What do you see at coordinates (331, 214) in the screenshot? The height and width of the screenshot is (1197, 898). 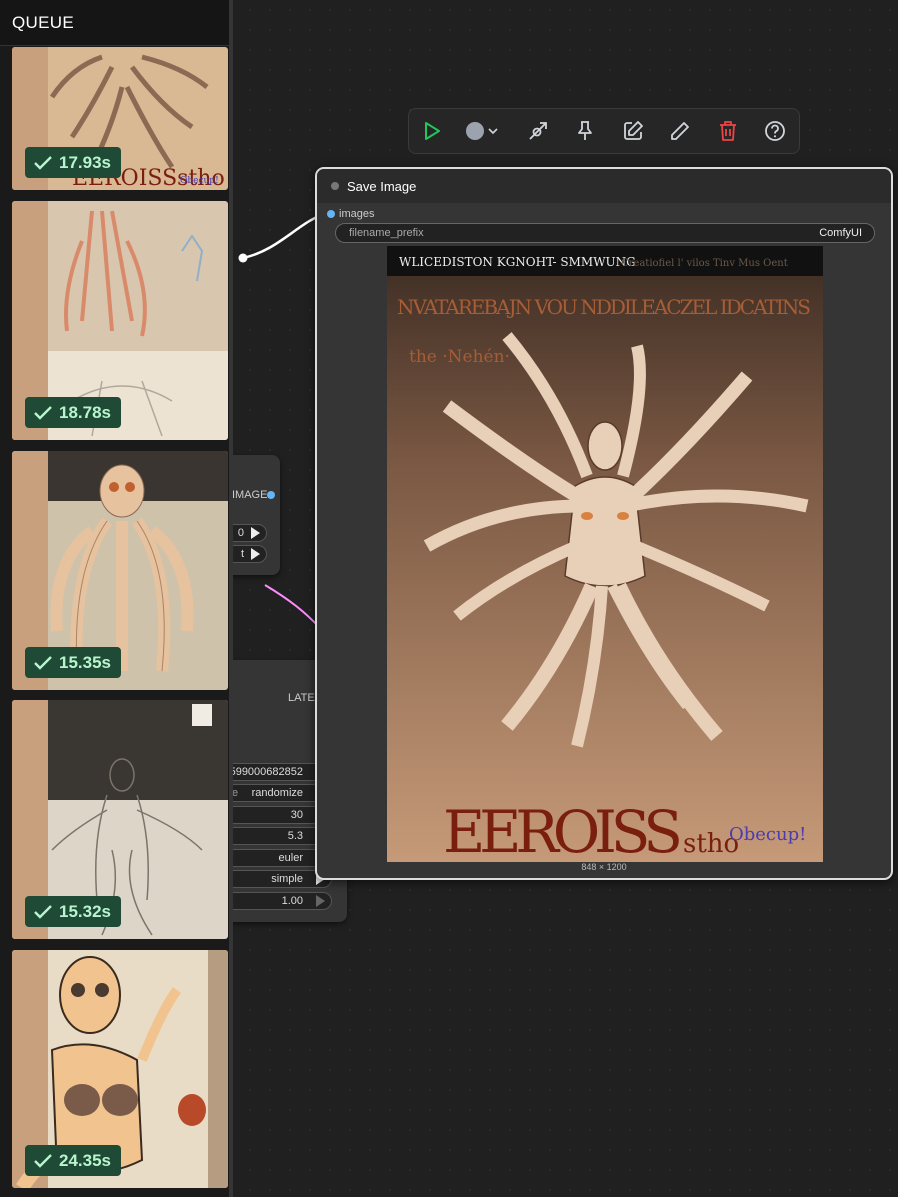 I see `images-input-dot` at bounding box center [331, 214].